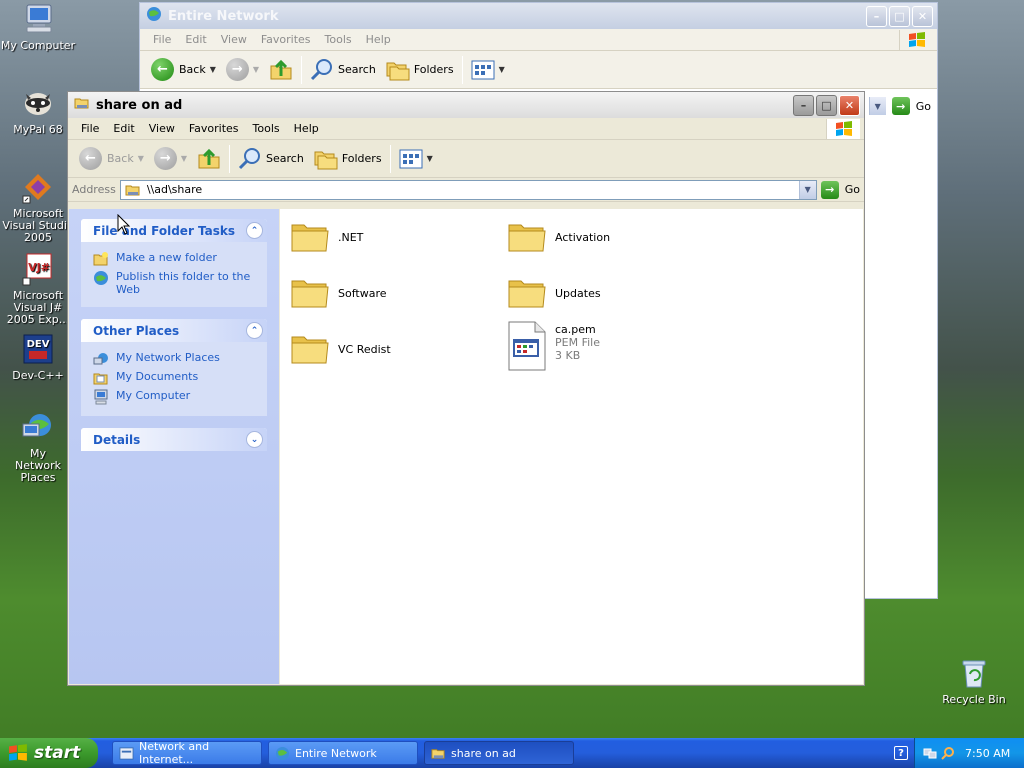 The height and width of the screenshot is (768, 1024). I want to click on pem-file-icon, so click(527, 346).